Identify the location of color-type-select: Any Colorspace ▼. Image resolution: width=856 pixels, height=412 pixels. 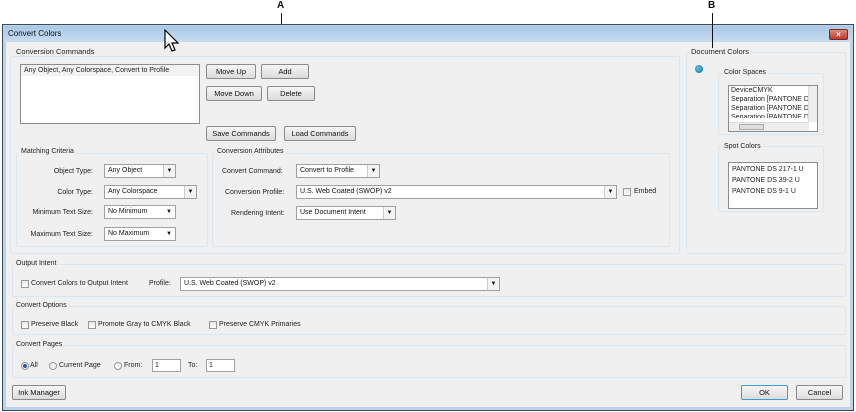
(150, 192).